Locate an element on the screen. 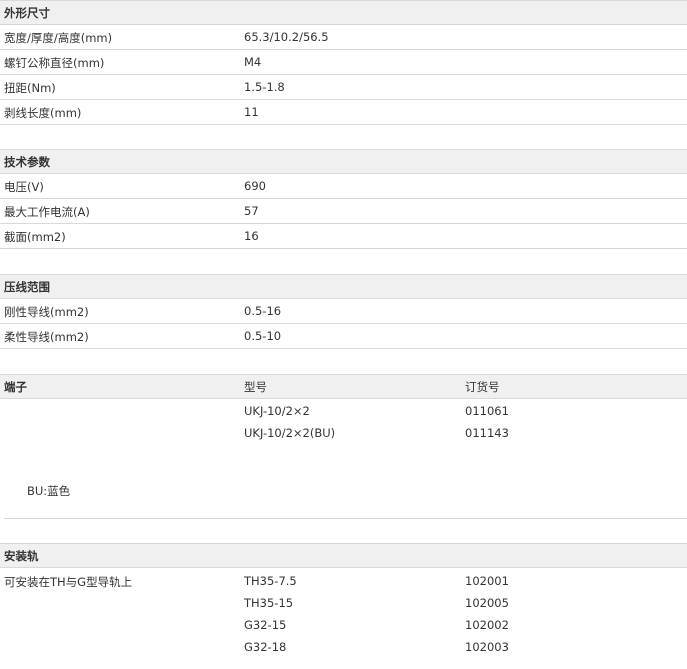 This screenshot has width=687, height=669. rail-order-number: 102002 is located at coordinates (487, 625).